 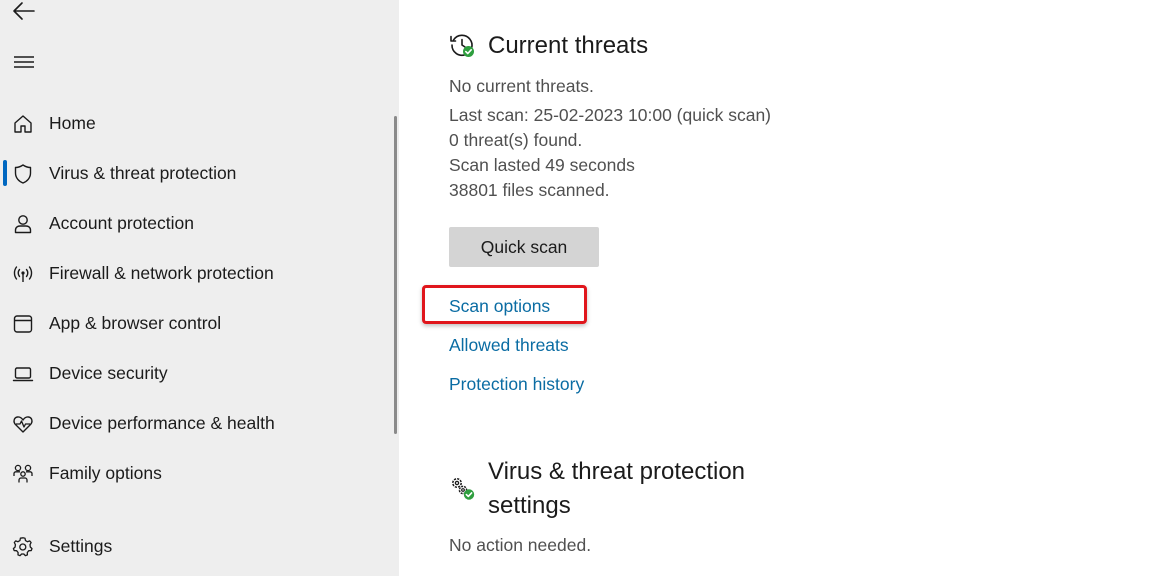 I want to click on gear-icon, so click(x=23, y=547).